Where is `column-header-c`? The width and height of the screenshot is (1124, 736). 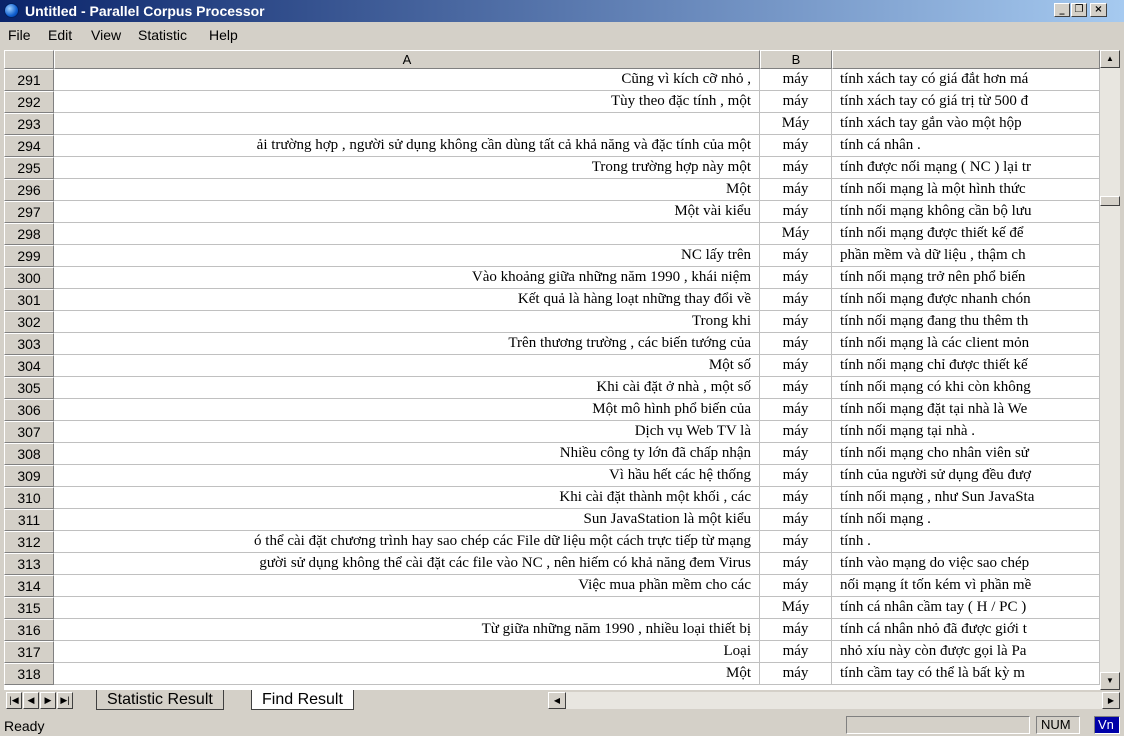
column-header-c is located at coordinates (966, 59).